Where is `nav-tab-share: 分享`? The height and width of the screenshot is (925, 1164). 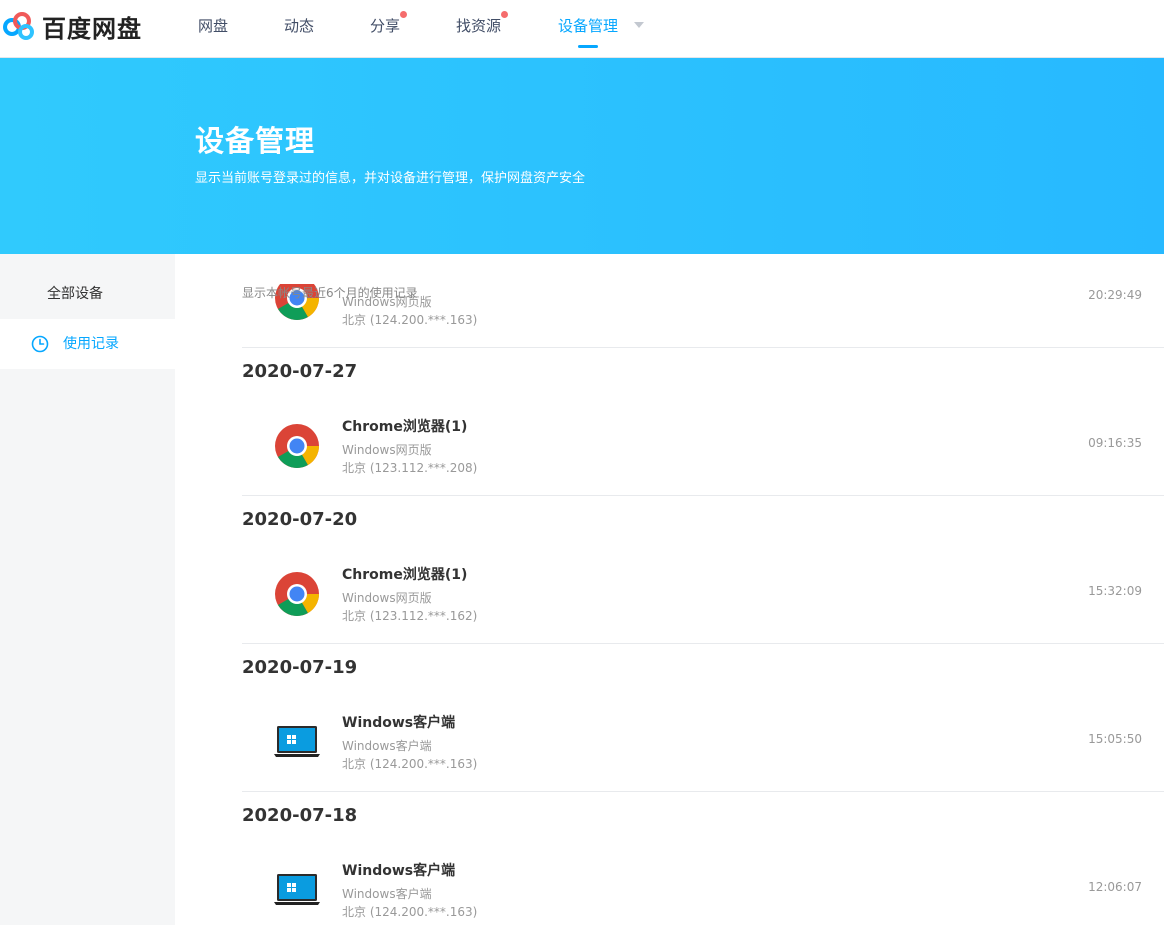
nav-tab-share: 分享 is located at coordinates (389, 29).